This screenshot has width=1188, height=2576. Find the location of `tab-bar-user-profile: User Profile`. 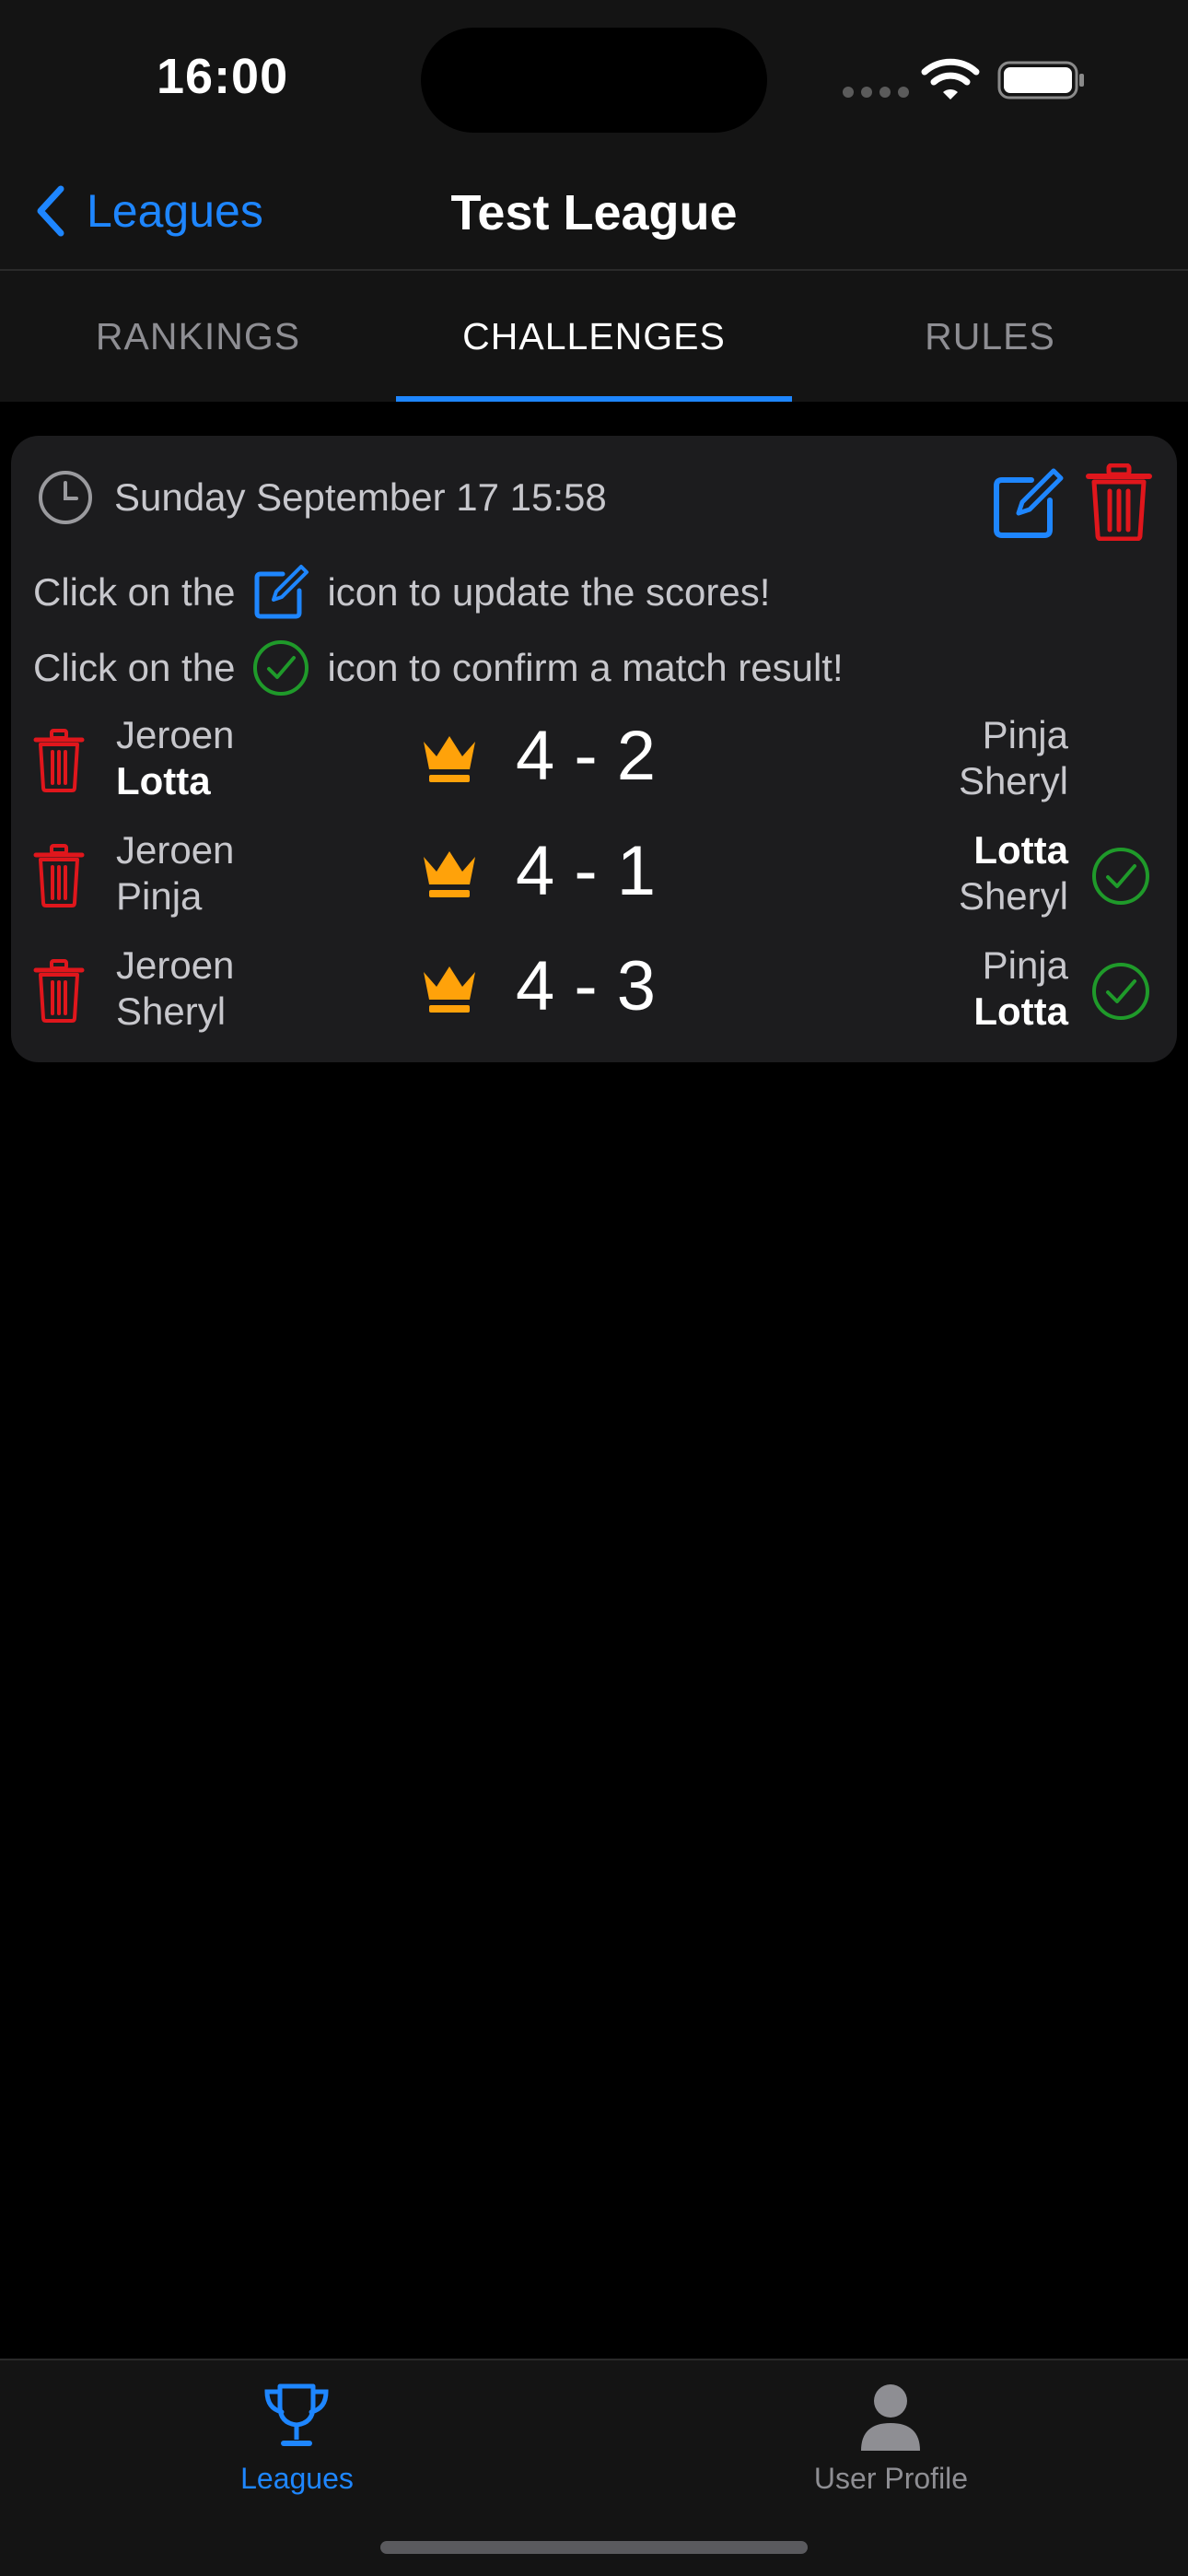

tab-bar-user-profile: User Profile is located at coordinates (891, 2434).